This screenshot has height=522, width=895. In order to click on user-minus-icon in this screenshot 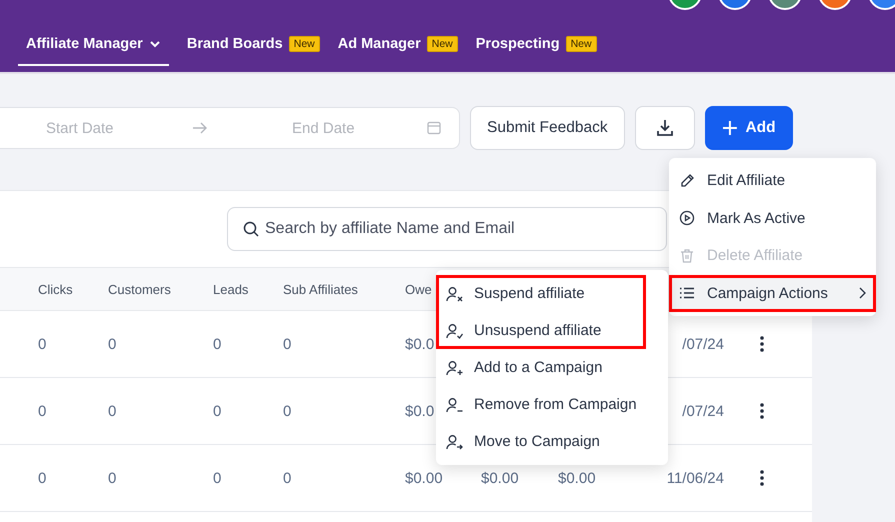, I will do `click(455, 404)`.